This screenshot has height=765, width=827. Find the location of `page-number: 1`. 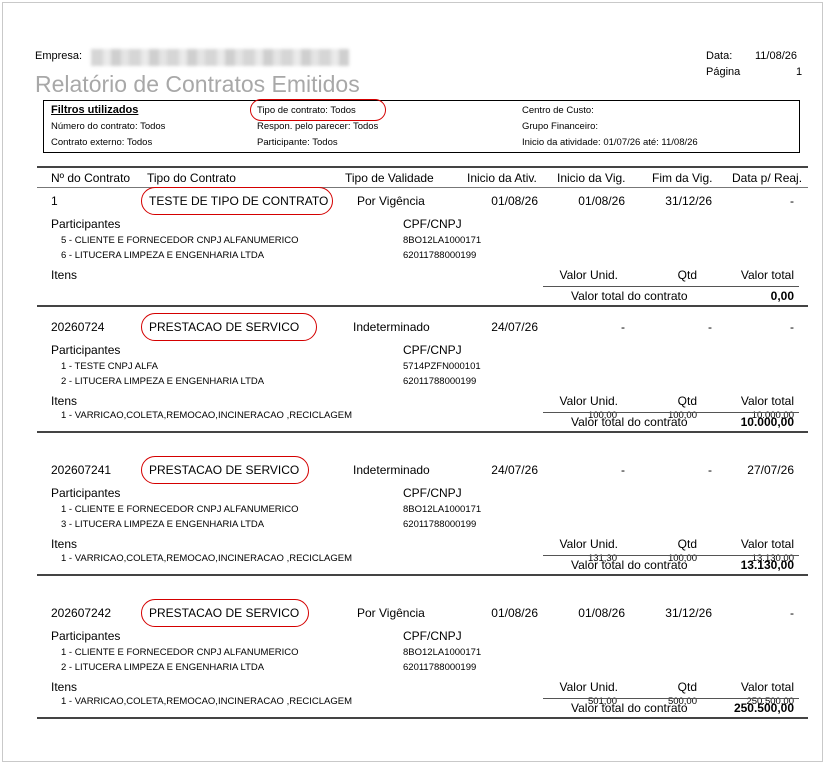

page-number: 1 is located at coordinates (799, 72).